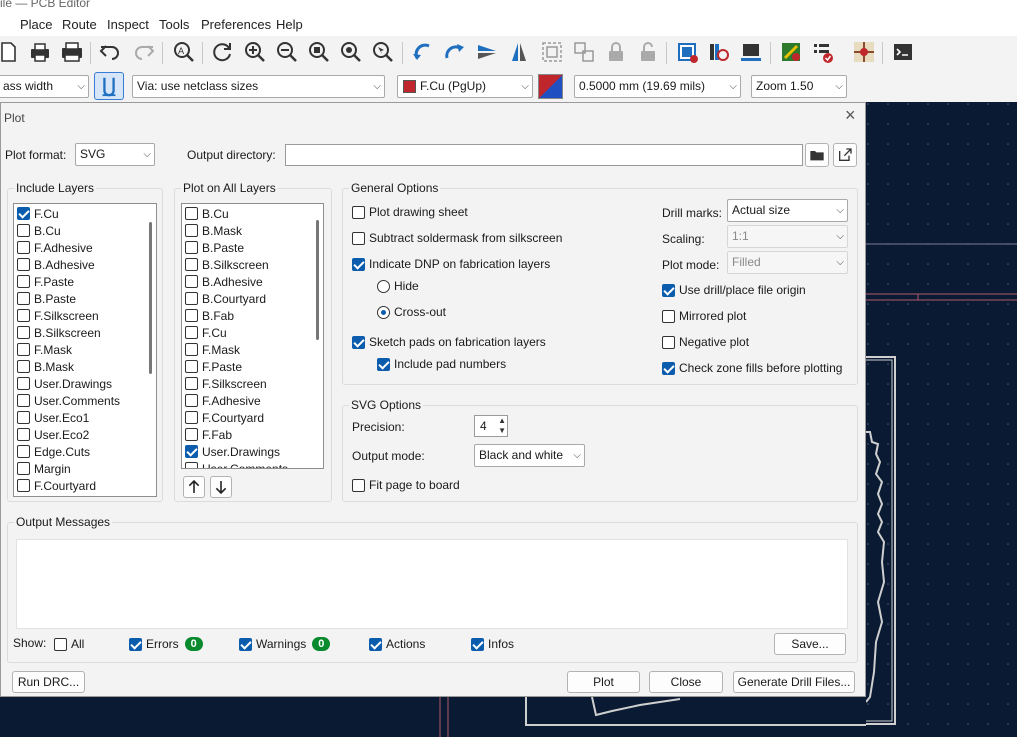 The image size is (1017, 737). Describe the element at coordinates (289, 24) in the screenshot. I see `menu-help: Help` at that location.